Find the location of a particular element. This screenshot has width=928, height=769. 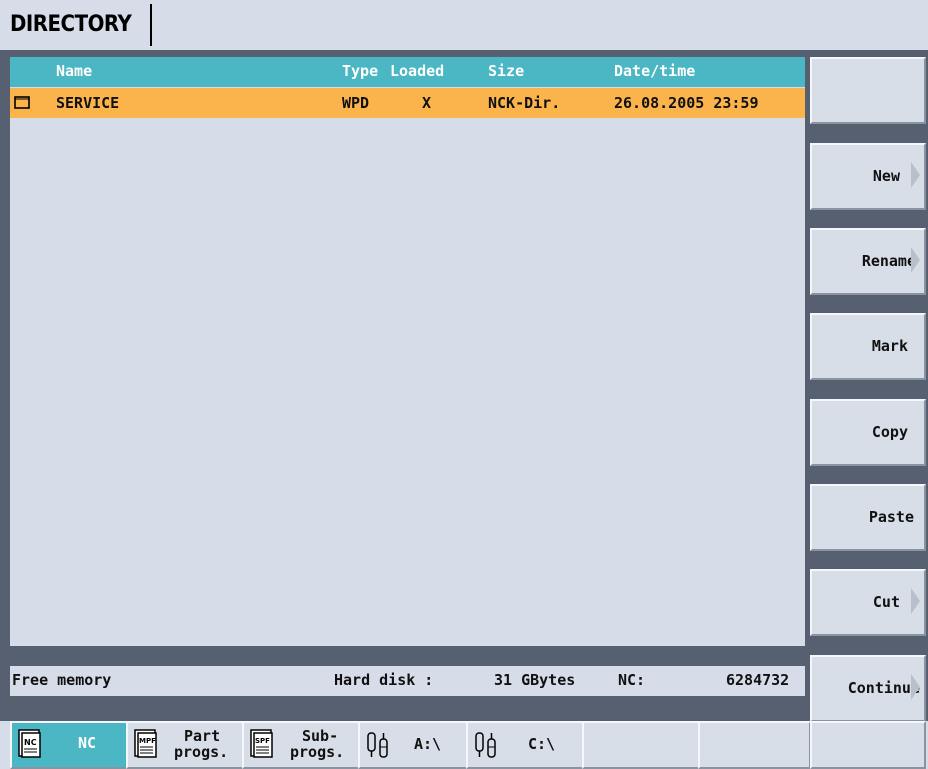

folder-icon is located at coordinates (22, 102).